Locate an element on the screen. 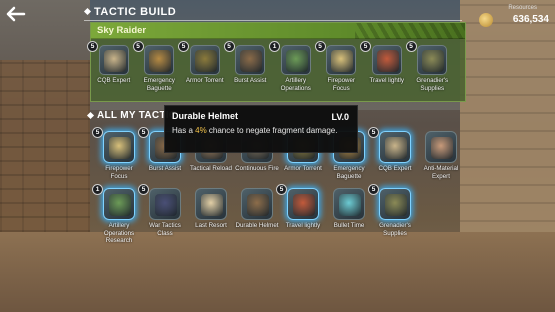 The height and width of the screenshot is (312, 555). war-tactics-class-icon is located at coordinates (166, 205).